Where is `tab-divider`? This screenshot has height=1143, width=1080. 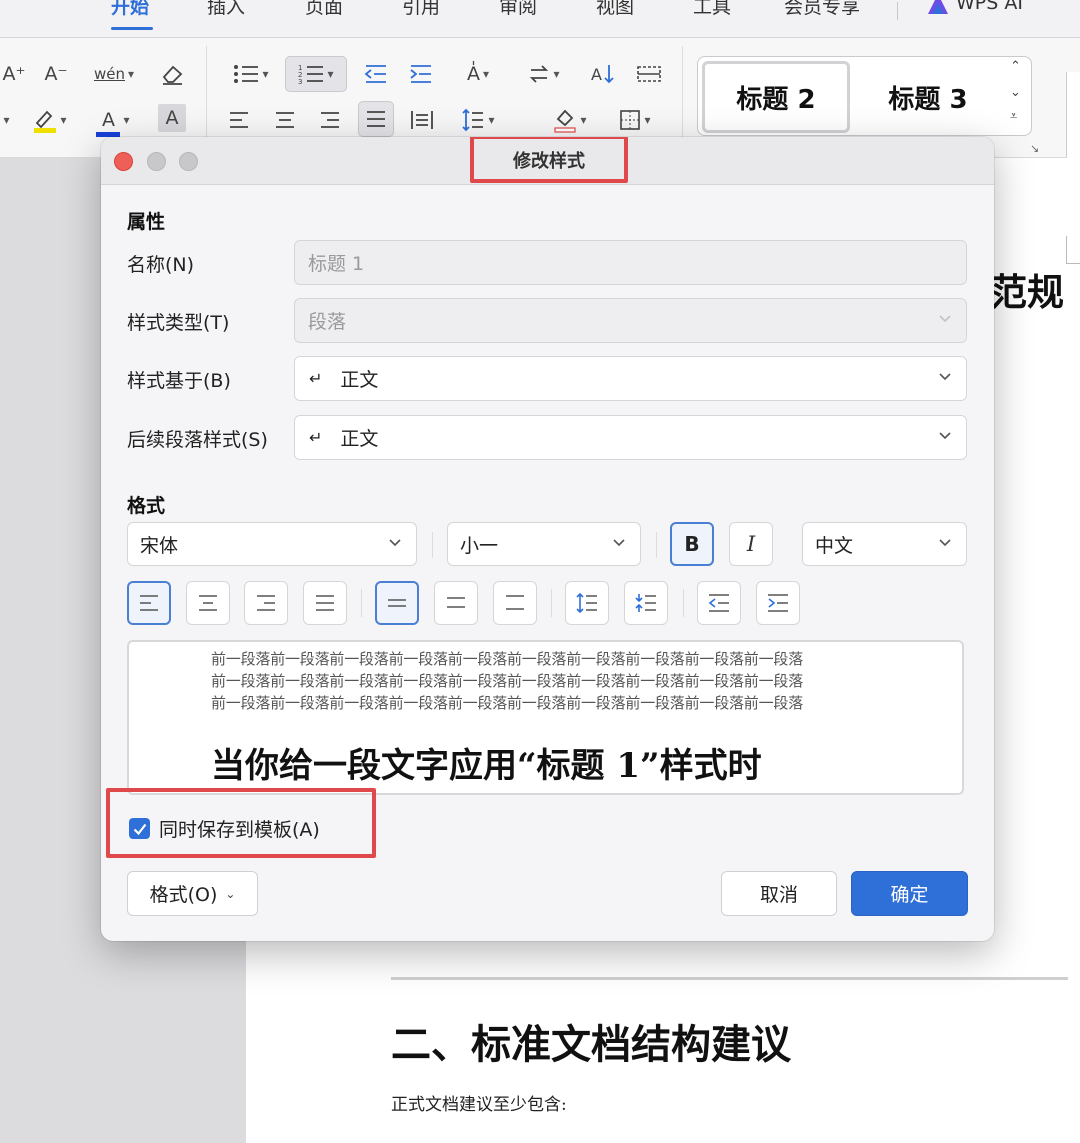 tab-divider is located at coordinates (897, 11).